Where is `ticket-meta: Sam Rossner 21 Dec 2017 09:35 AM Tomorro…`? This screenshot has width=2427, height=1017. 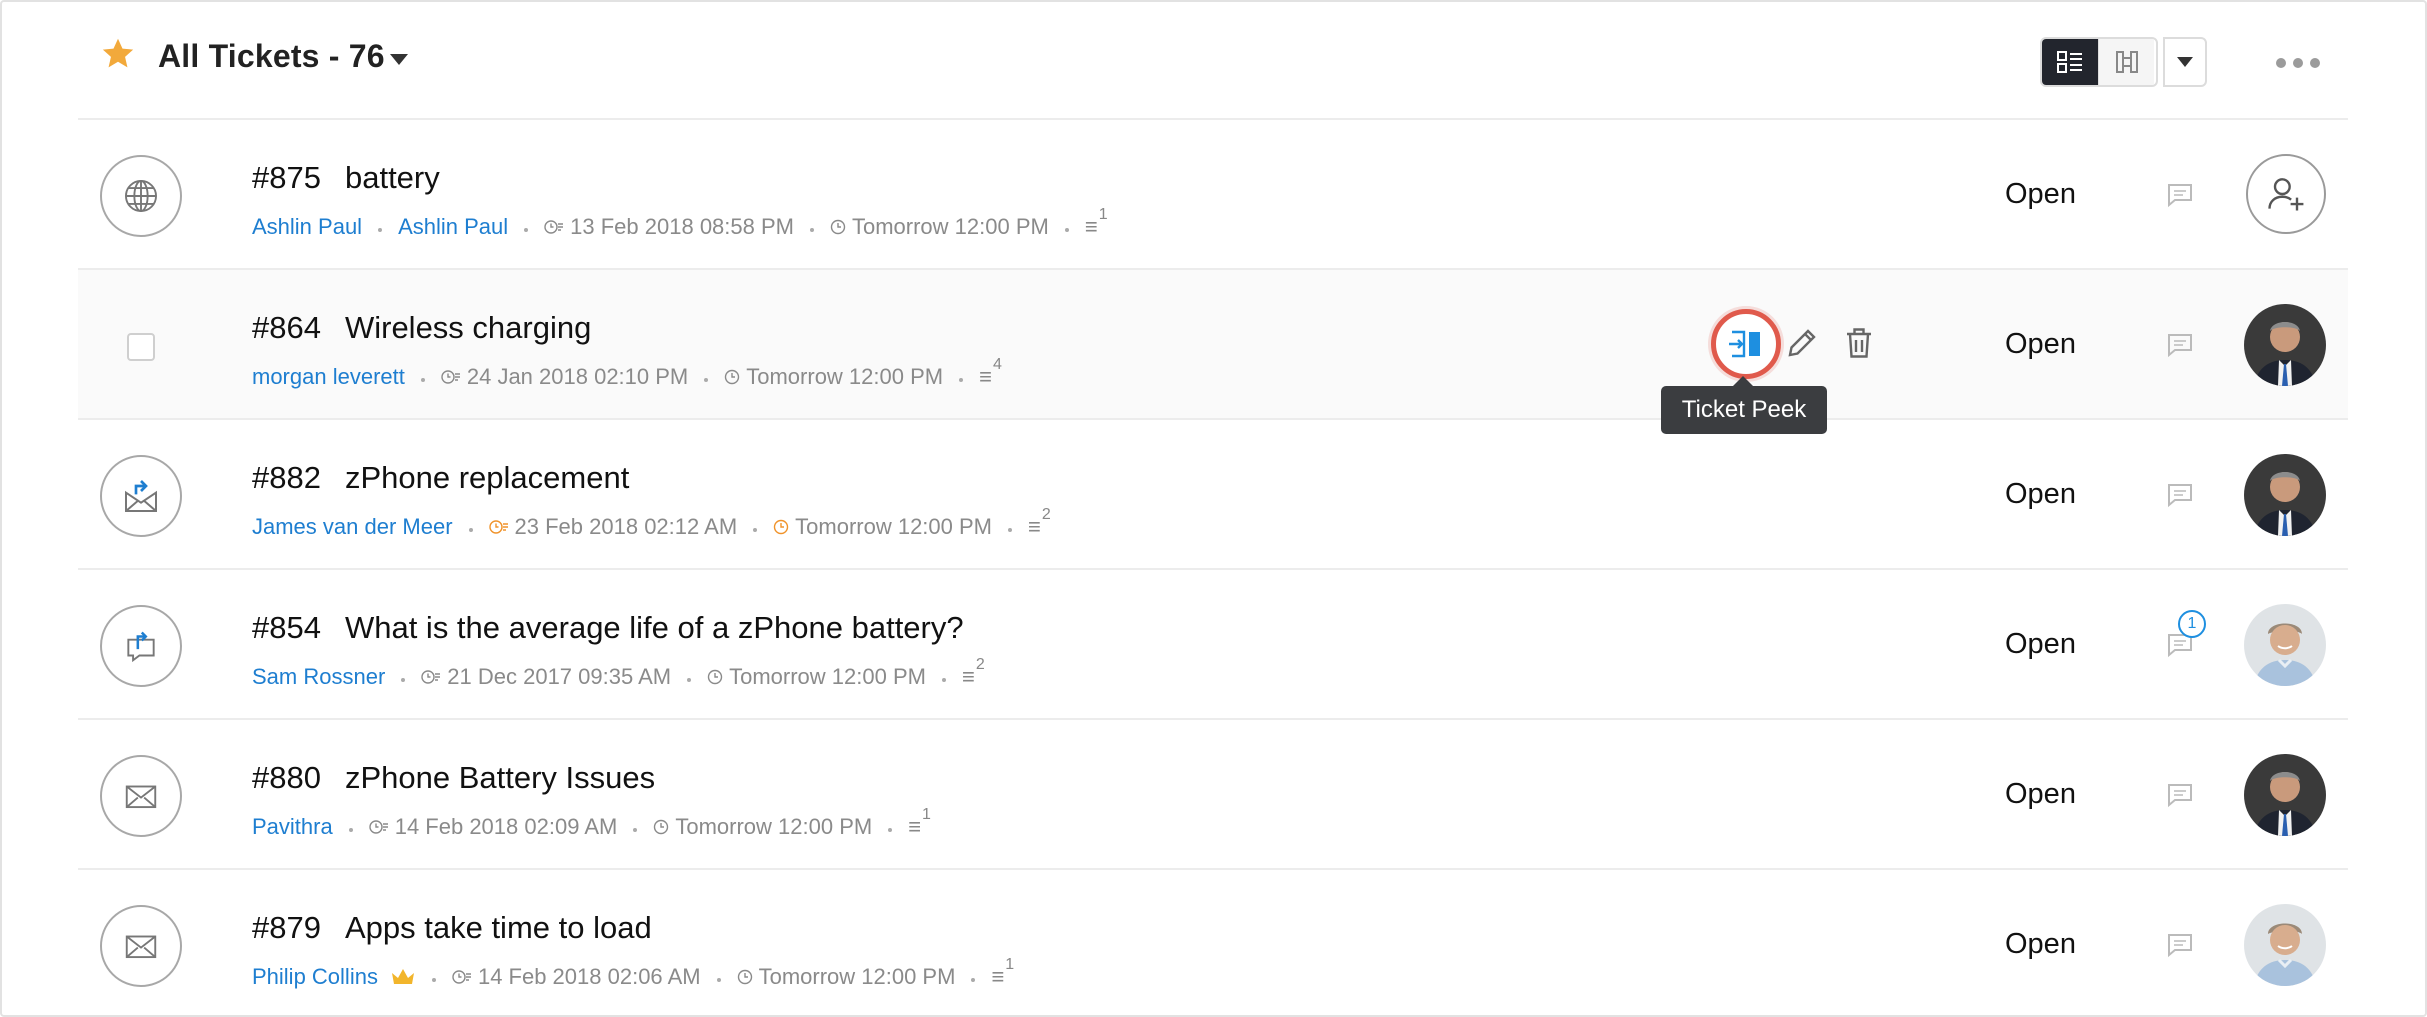 ticket-meta: Sam Rossner 21 Dec 2017 09:35 AM Tomorro… is located at coordinates (618, 673).